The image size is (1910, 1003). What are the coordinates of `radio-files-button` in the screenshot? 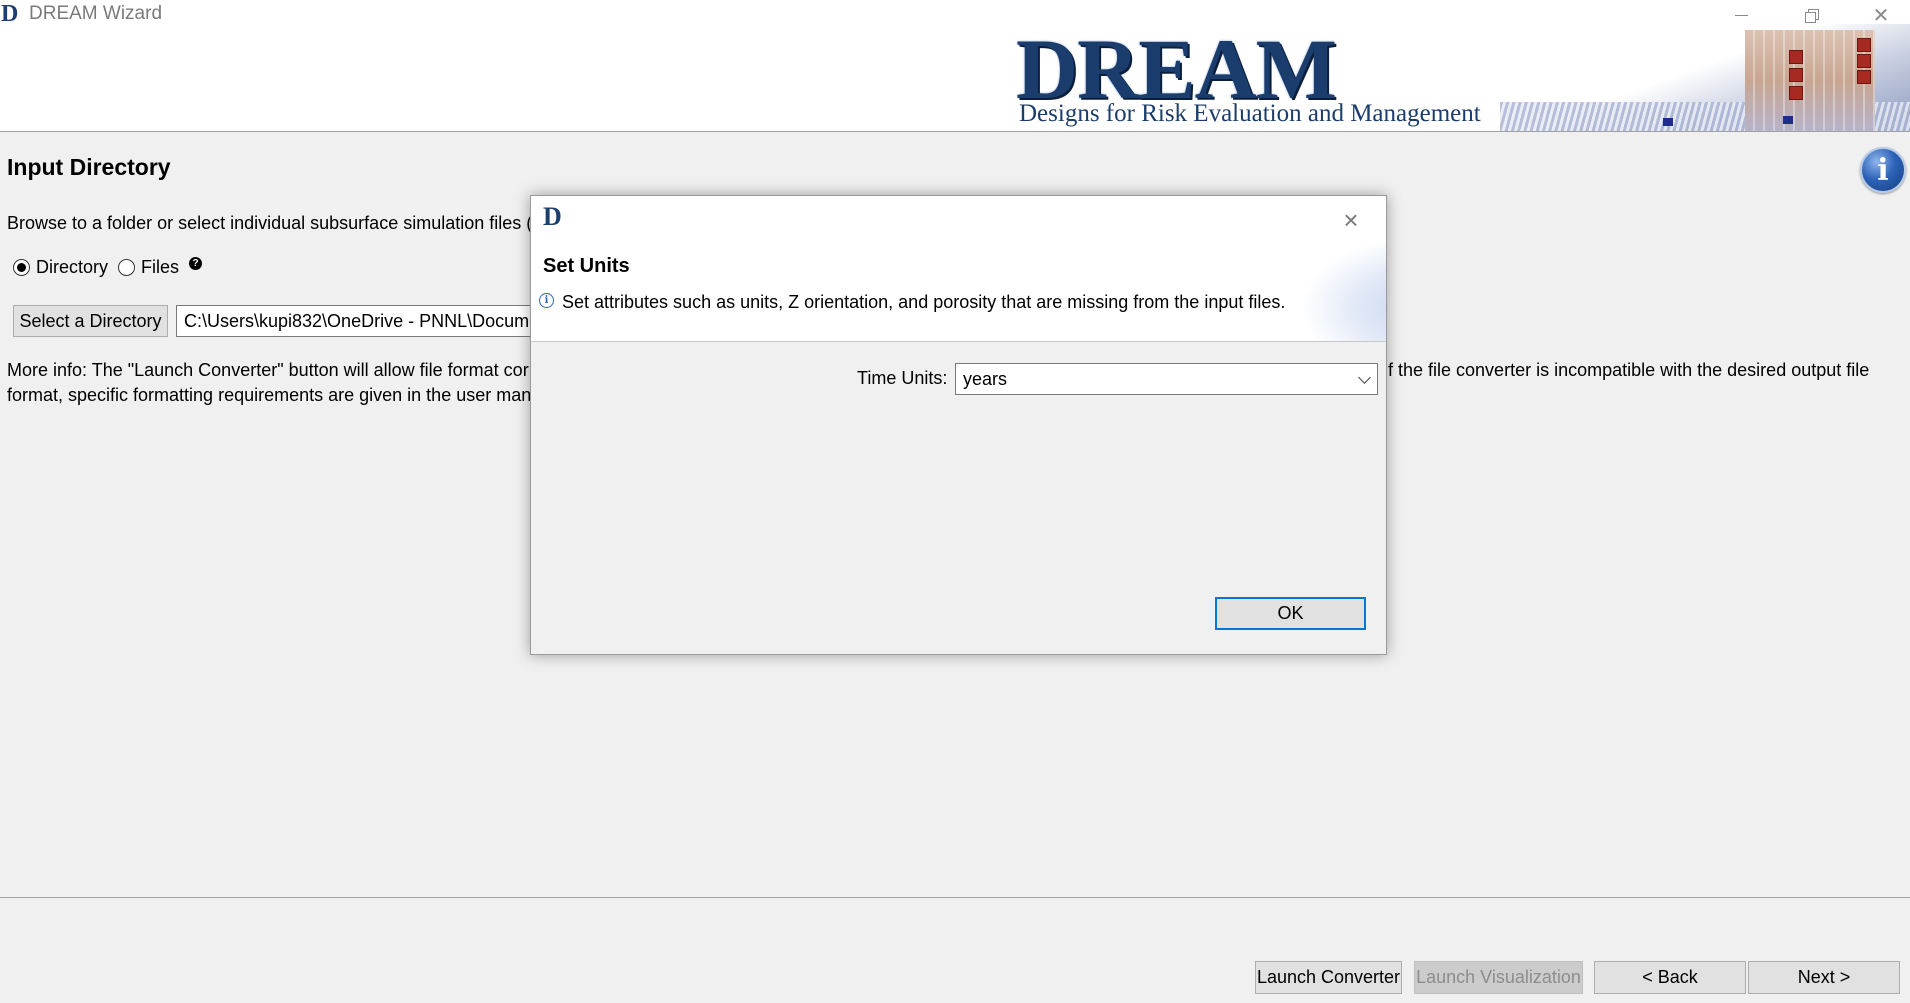 It's located at (126, 267).